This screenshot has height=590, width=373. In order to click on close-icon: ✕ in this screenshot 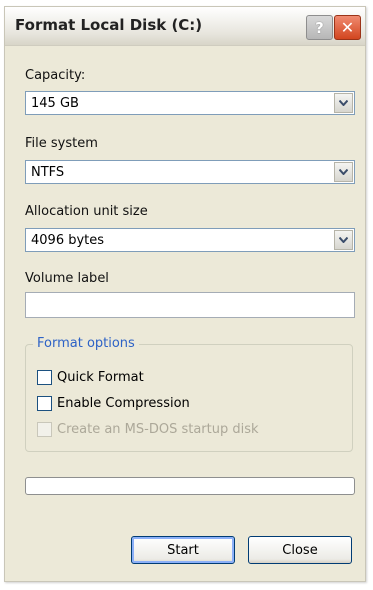, I will do `click(347, 27)`.